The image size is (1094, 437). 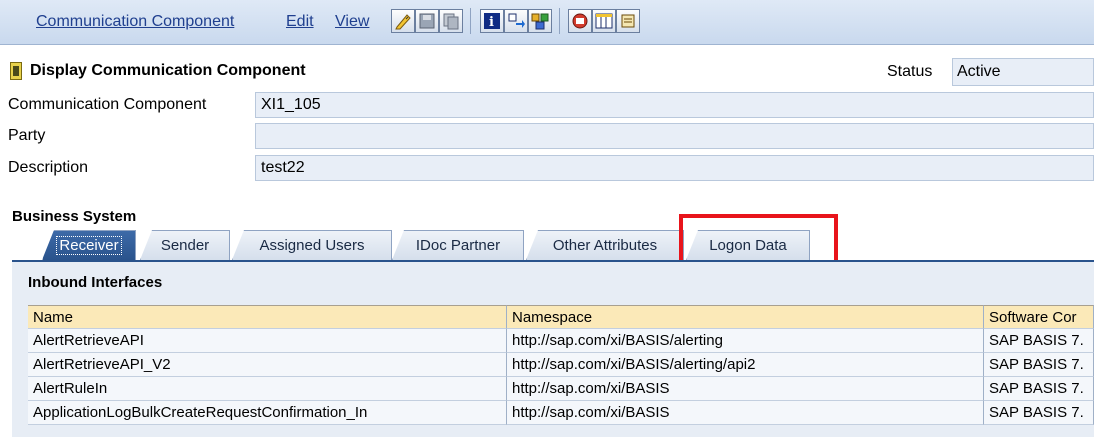 I want to click on info-icon: i, so click(x=492, y=21).